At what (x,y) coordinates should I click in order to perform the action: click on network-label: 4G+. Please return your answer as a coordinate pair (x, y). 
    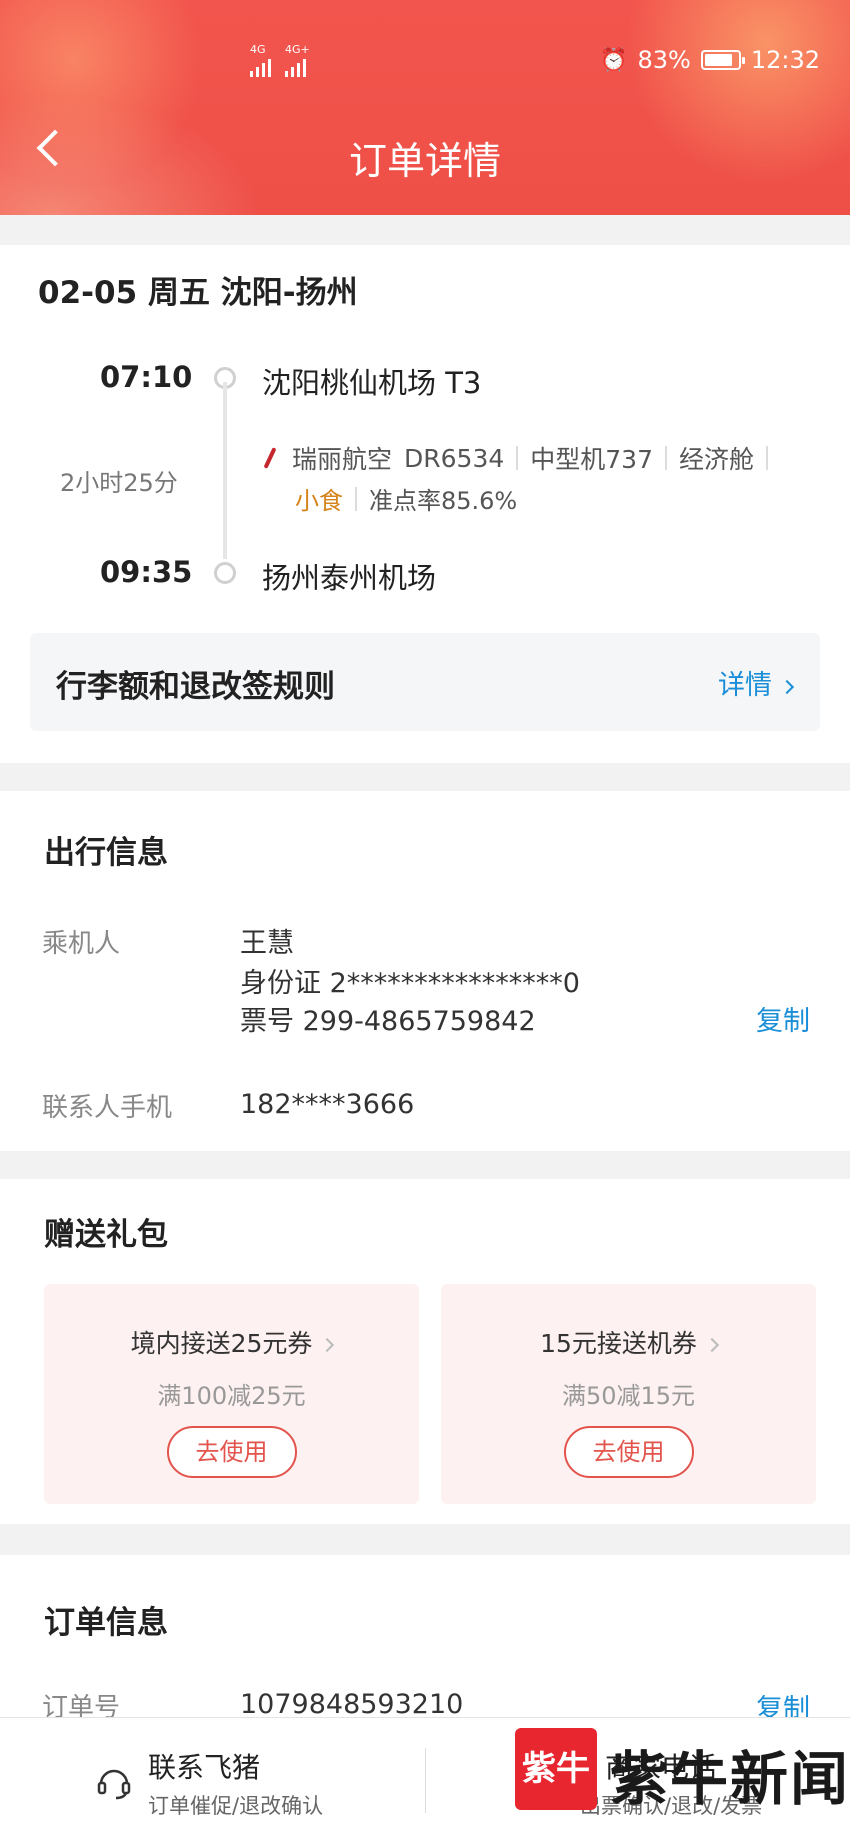
    Looking at the image, I should click on (297, 49).